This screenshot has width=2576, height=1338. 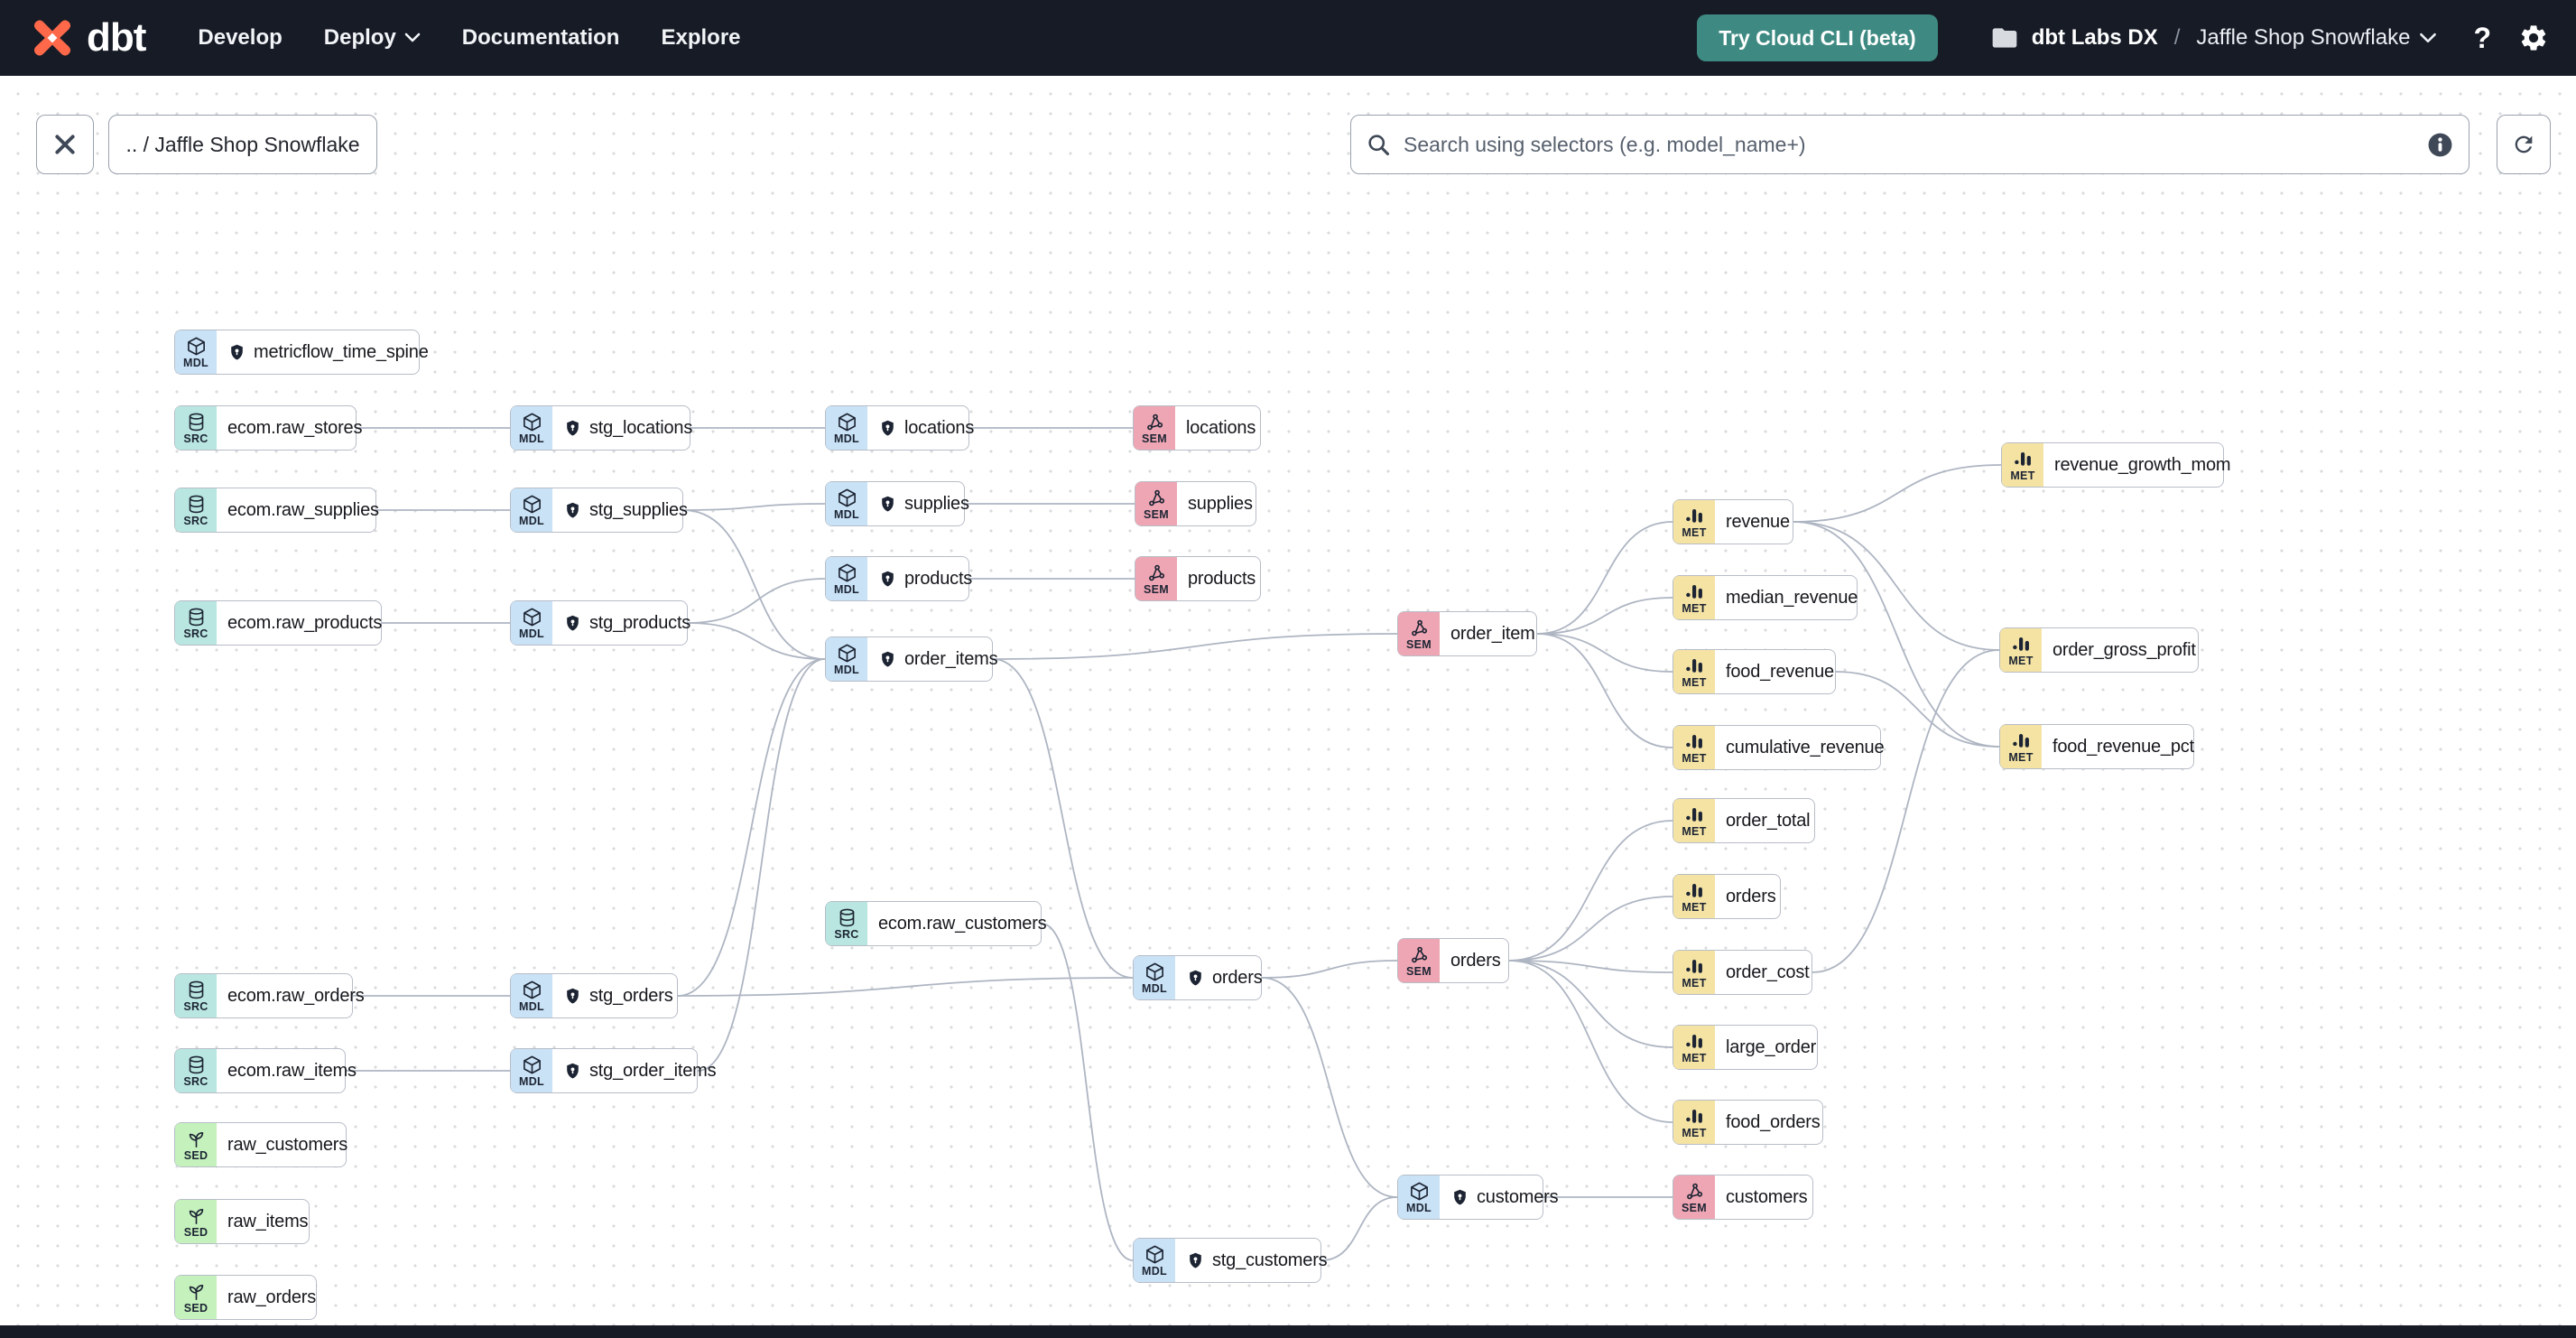 I want to click on node-name: orders, so click(x=1476, y=960).